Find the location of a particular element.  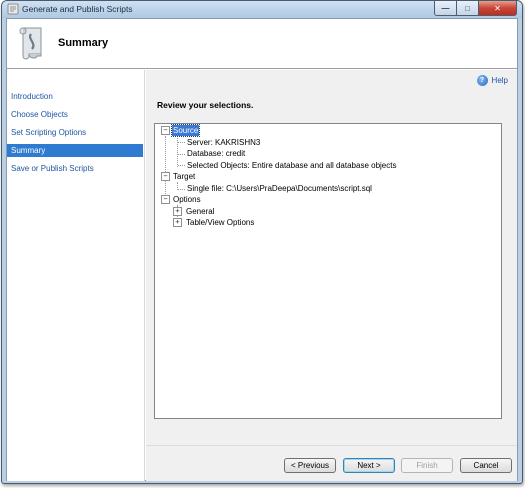

help-icon: ? is located at coordinates (482, 80).